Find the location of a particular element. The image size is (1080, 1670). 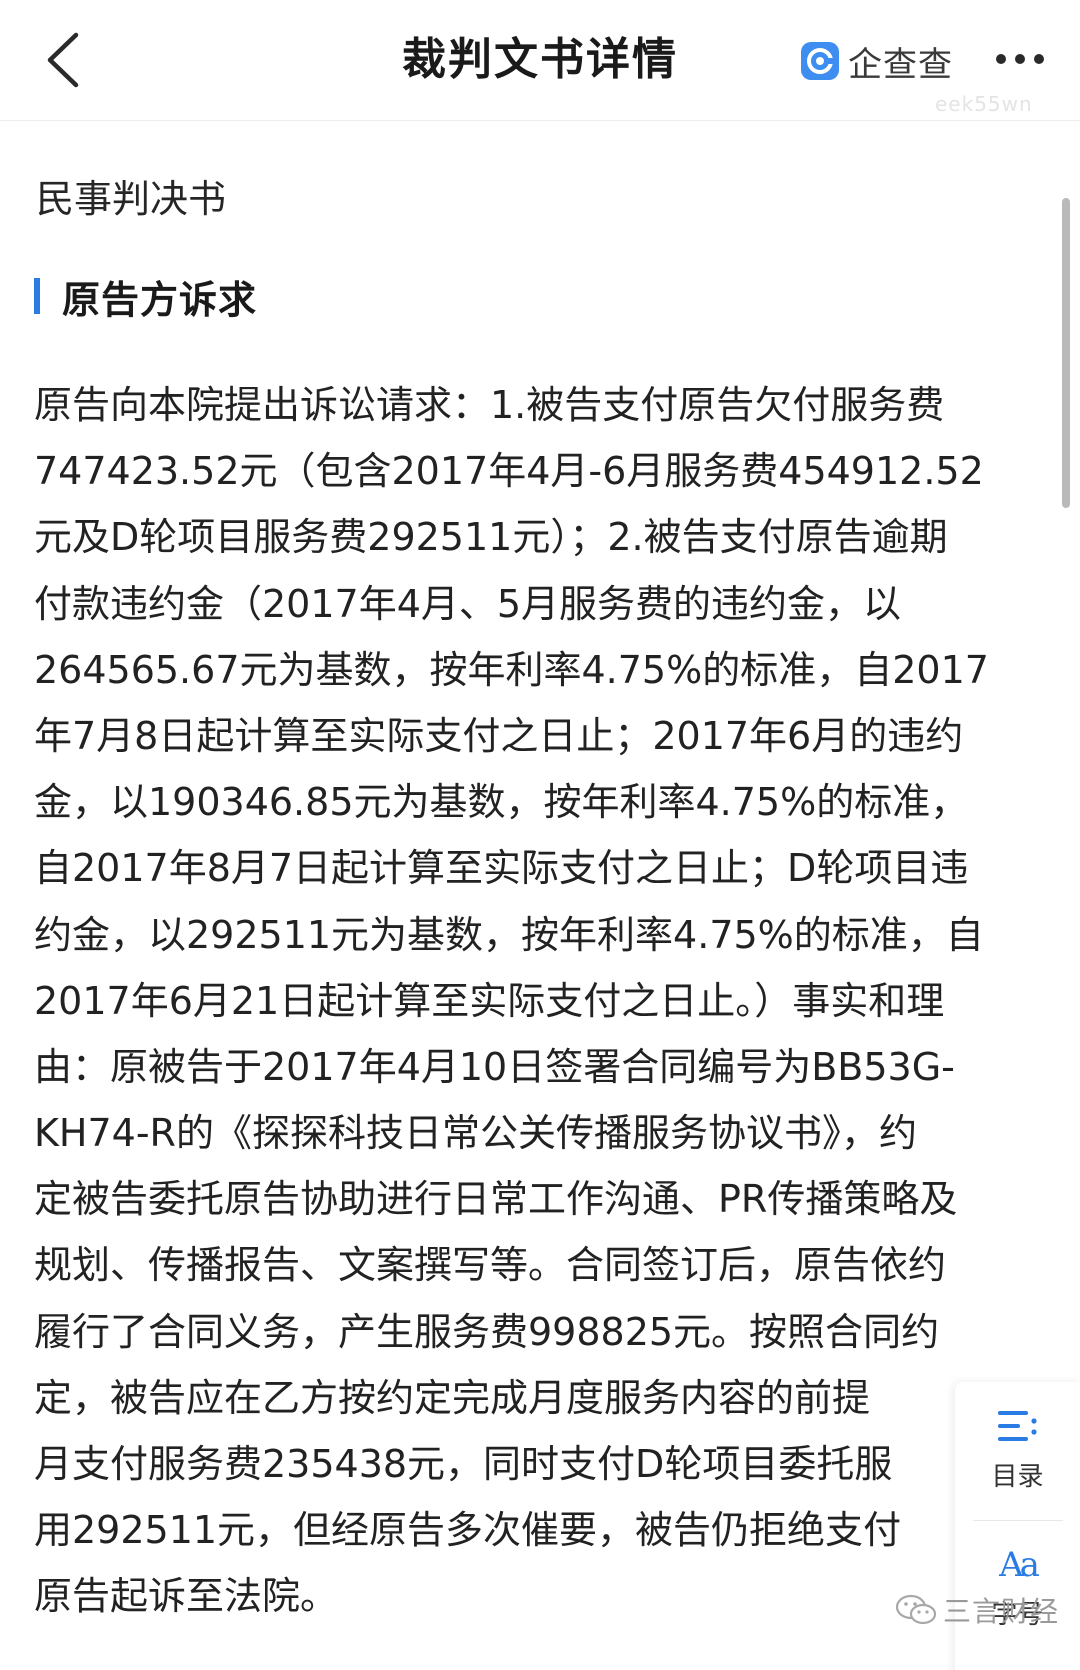

top-navigation-bar: 裁判文书详情 企查查 eek55wn is located at coordinates (540, 60).